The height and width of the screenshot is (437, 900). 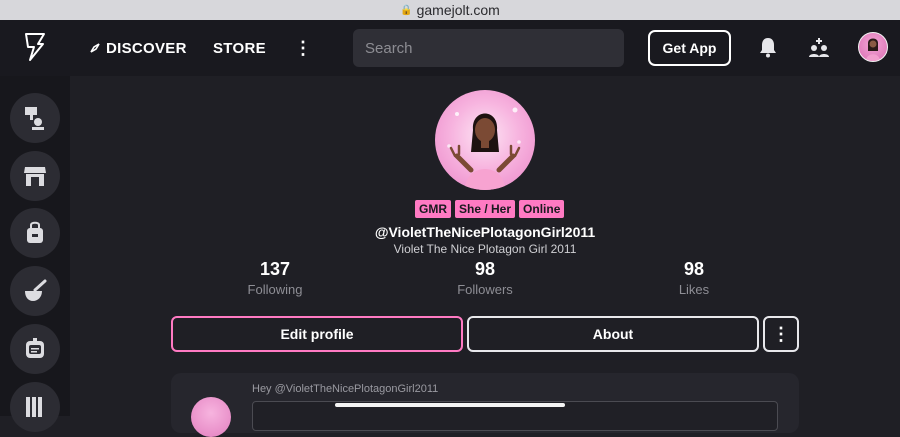 I want to click on sidebar-item-realms, so click(x=35, y=118).